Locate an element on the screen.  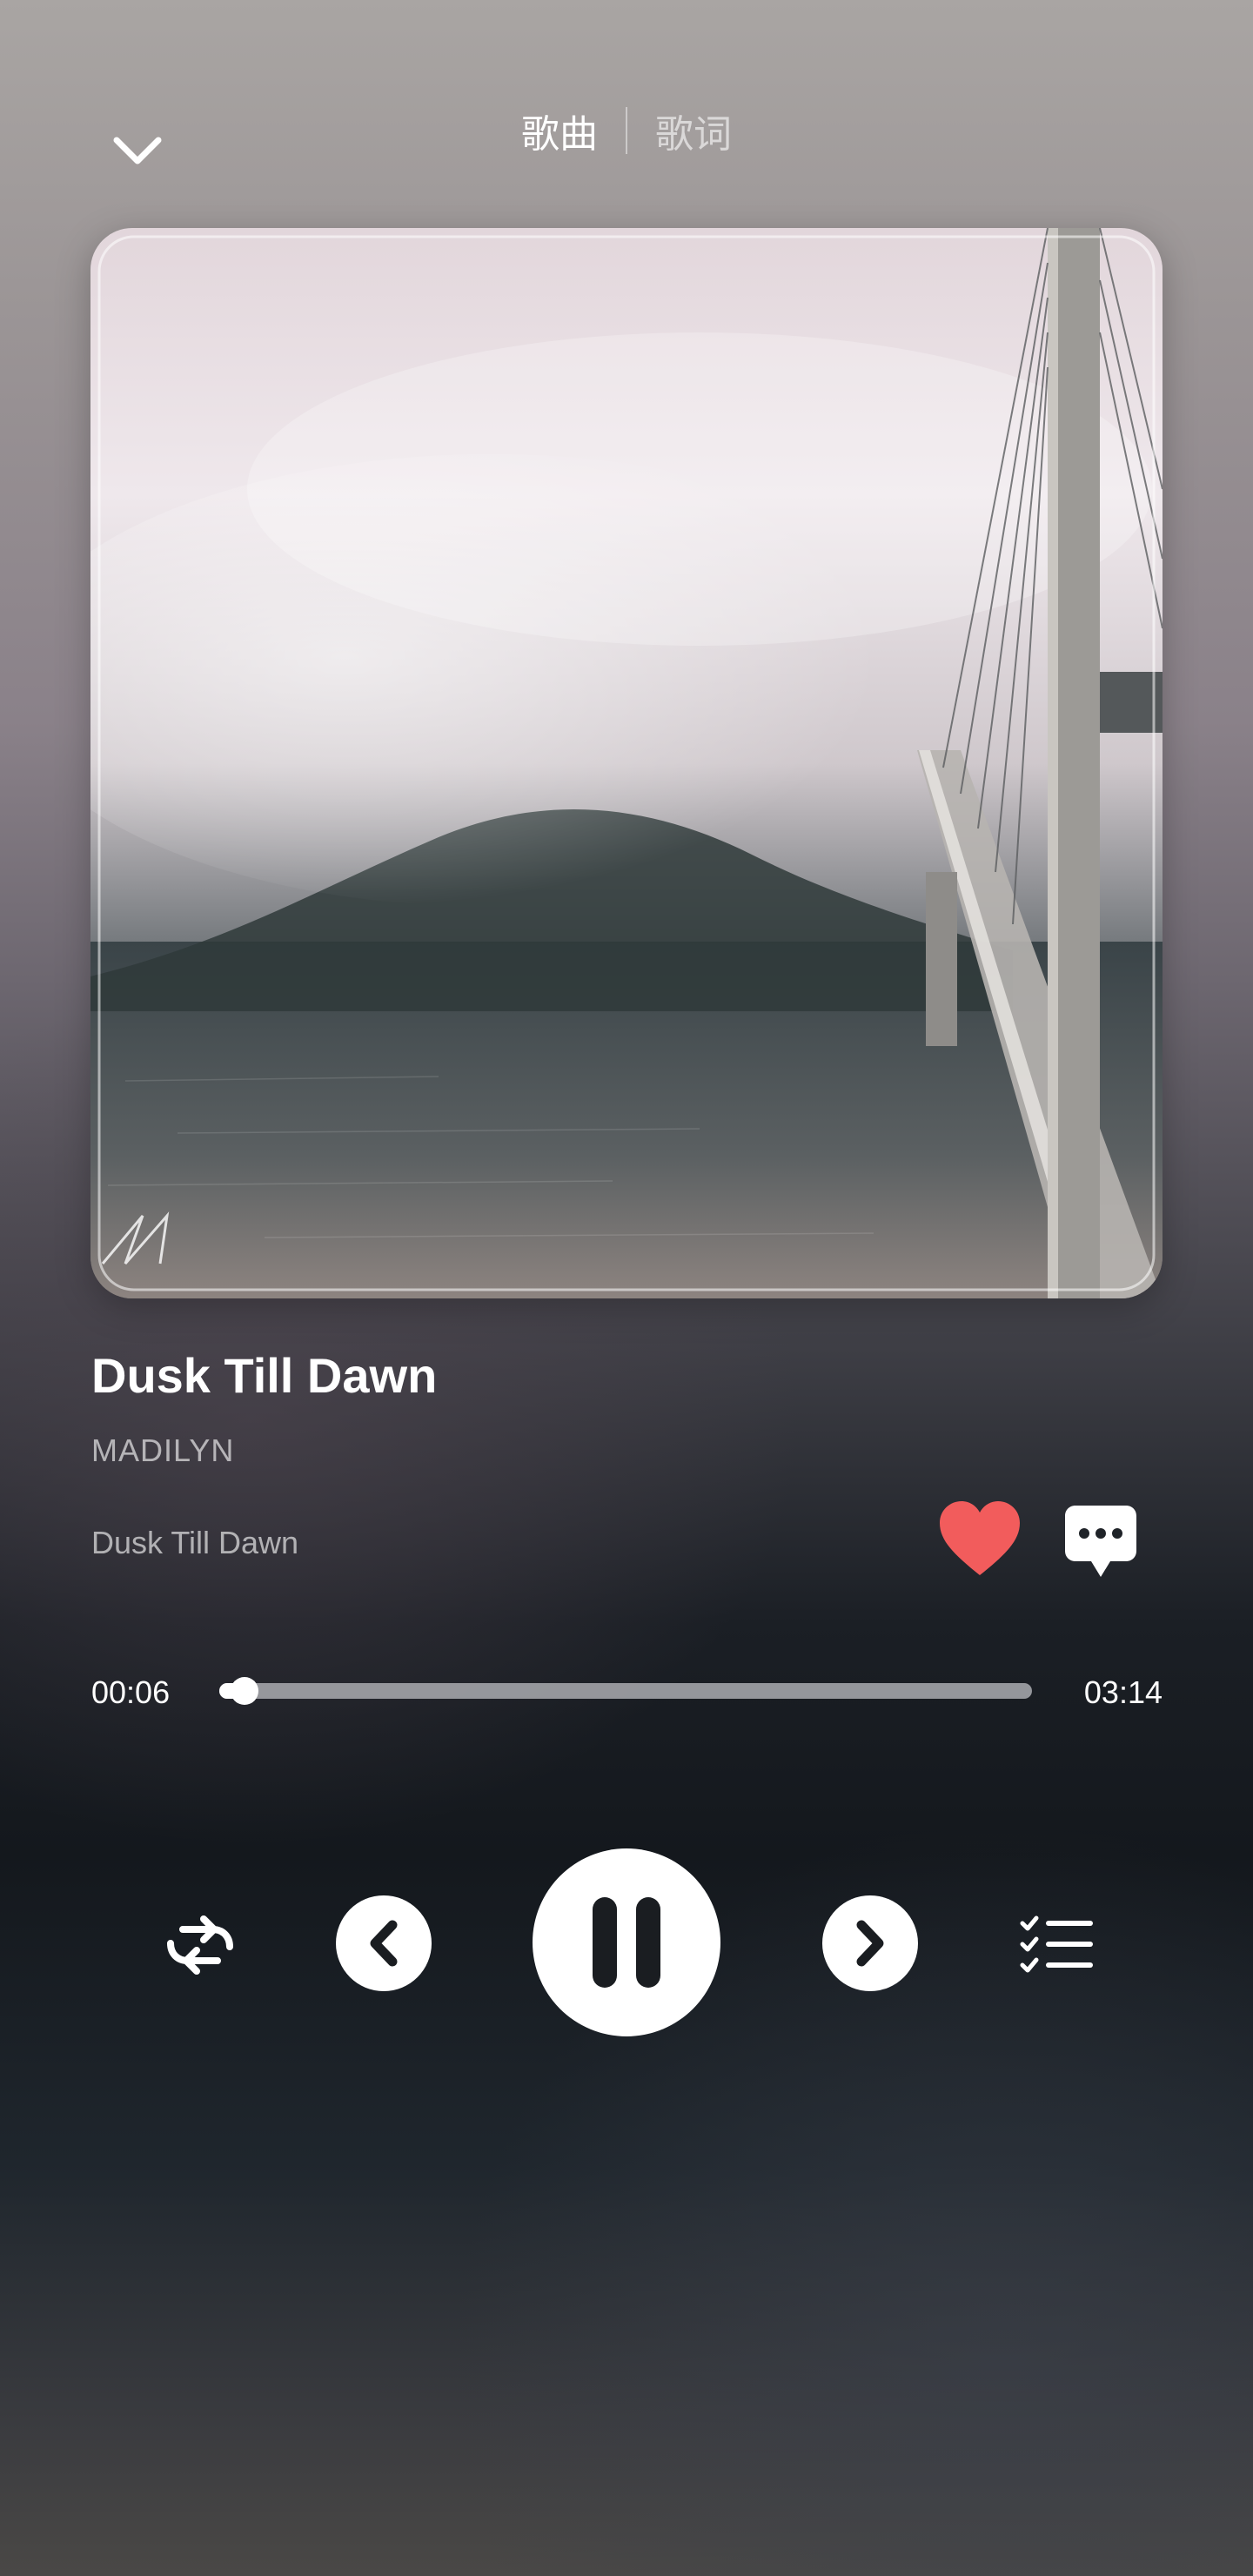
playlist-button is located at coordinates (1056, 1945).